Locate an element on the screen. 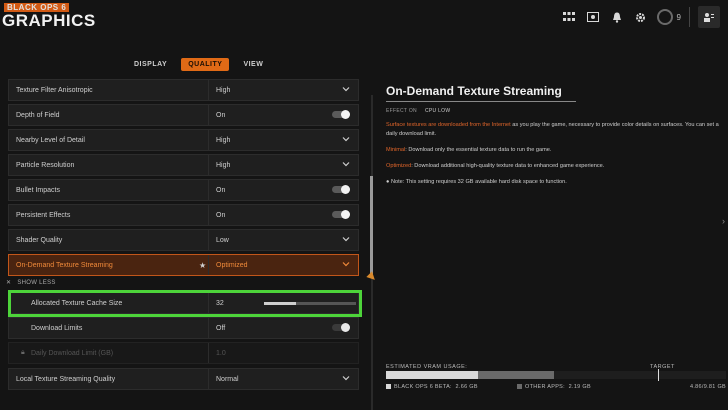 This screenshot has height=410, width=728. highlight-text: Optimized is located at coordinates (399, 166).